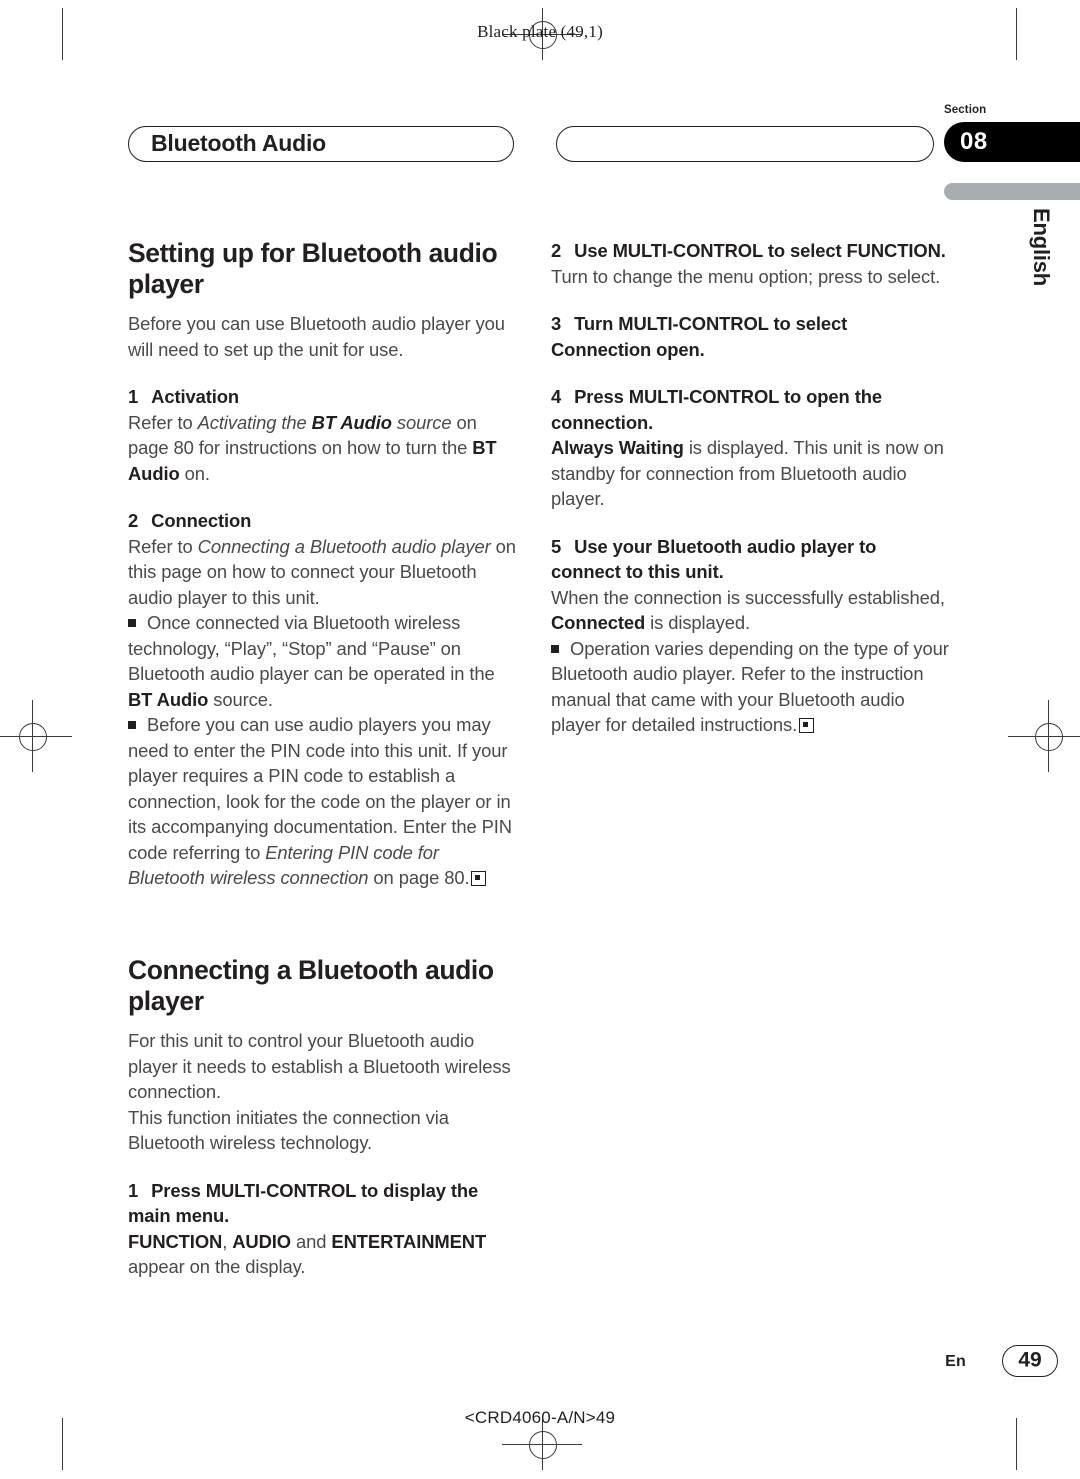 This screenshot has height=1479, width=1080. I want to click on plate-note: Black plate (49,1), so click(540, 31).